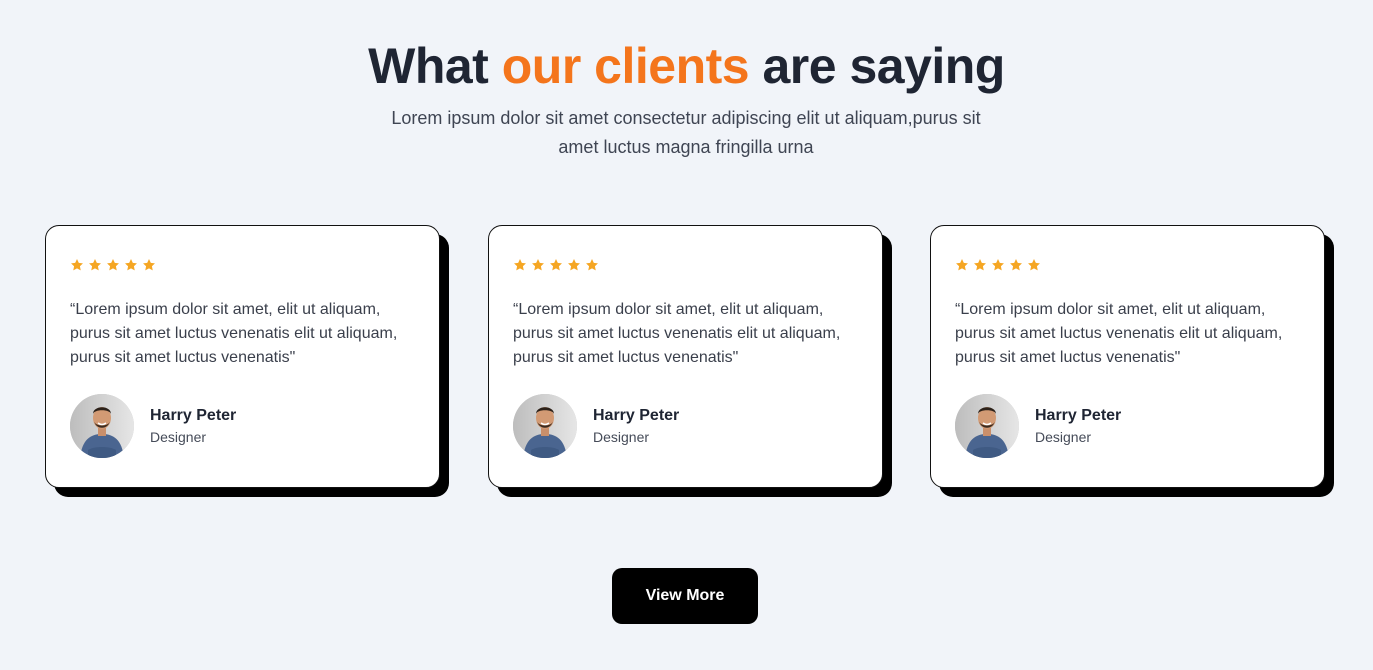 The image size is (1373, 670). What do you see at coordinates (685, 596) in the screenshot?
I see `view-more-button: View More` at bounding box center [685, 596].